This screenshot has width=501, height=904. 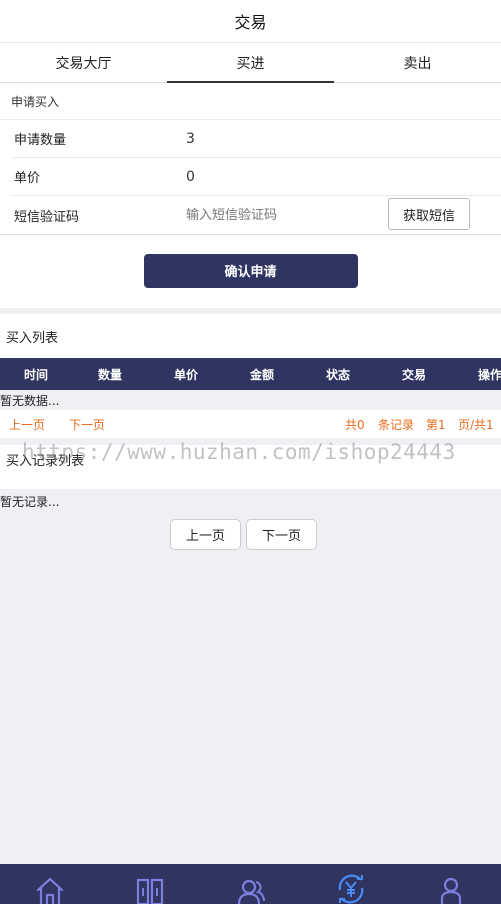 I want to click on nav-profile, so click(x=451, y=884).